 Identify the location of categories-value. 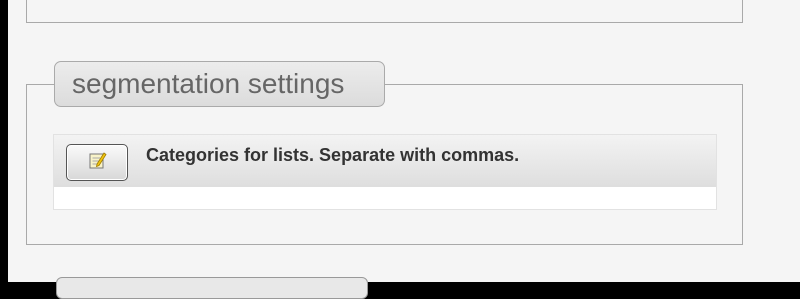
(385, 198).